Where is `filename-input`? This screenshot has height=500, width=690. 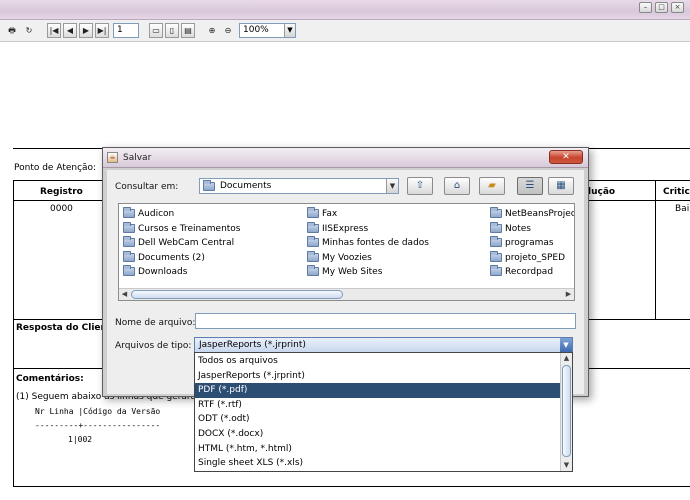 filename-input is located at coordinates (385, 321).